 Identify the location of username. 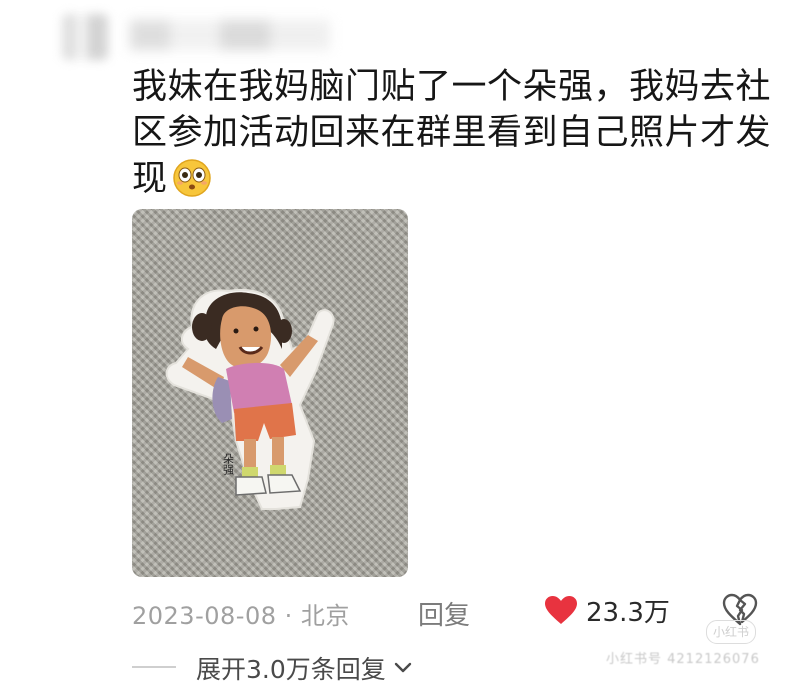
(230, 35).